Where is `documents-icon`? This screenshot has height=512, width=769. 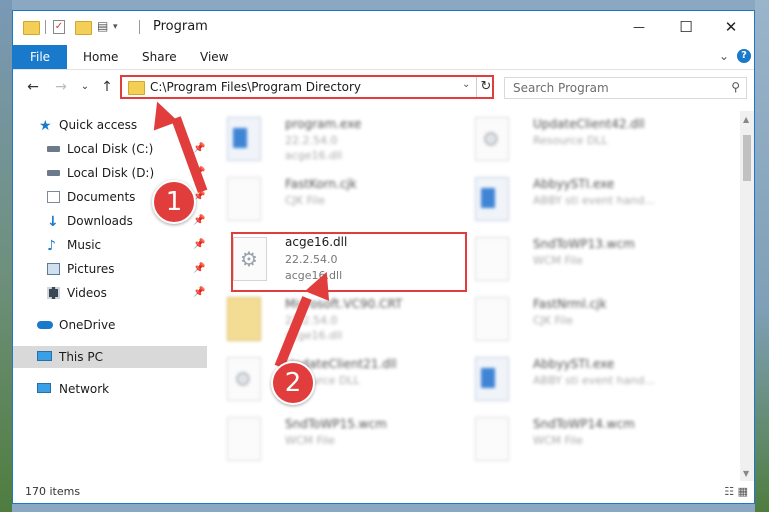
documents-icon is located at coordinates (53, 197).